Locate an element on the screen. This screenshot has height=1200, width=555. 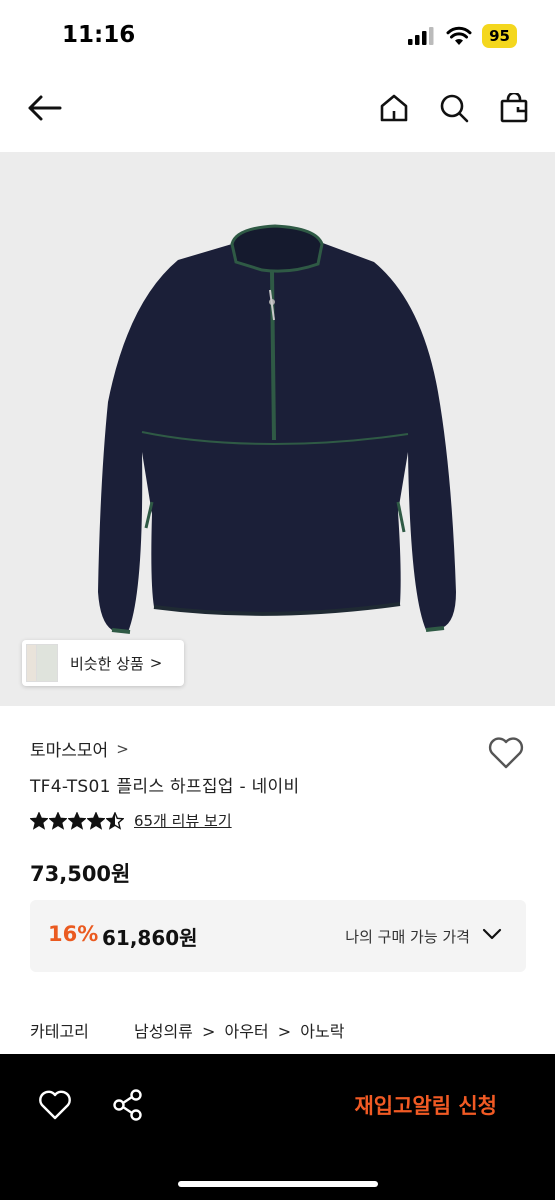
category-label: 카테고리 is located at coordinates (59, 1031).